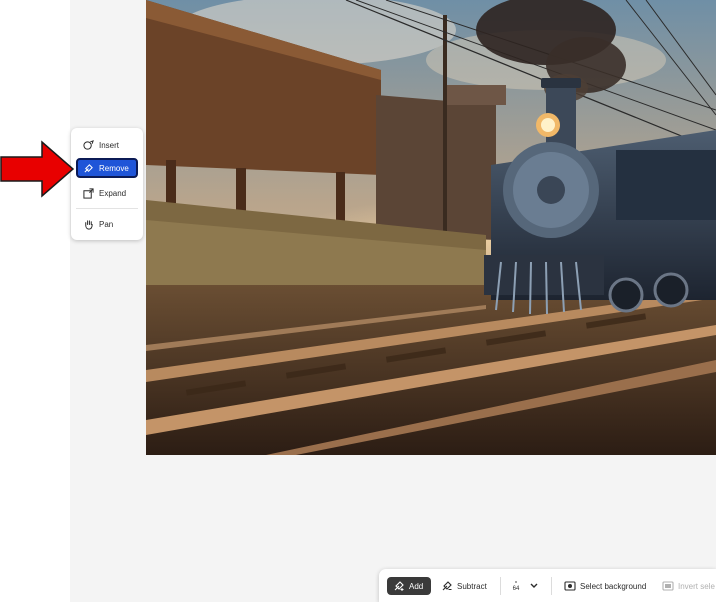 The image size is (716, 602). I want to click on tool-insert-label: Insert, so click(109, 145).